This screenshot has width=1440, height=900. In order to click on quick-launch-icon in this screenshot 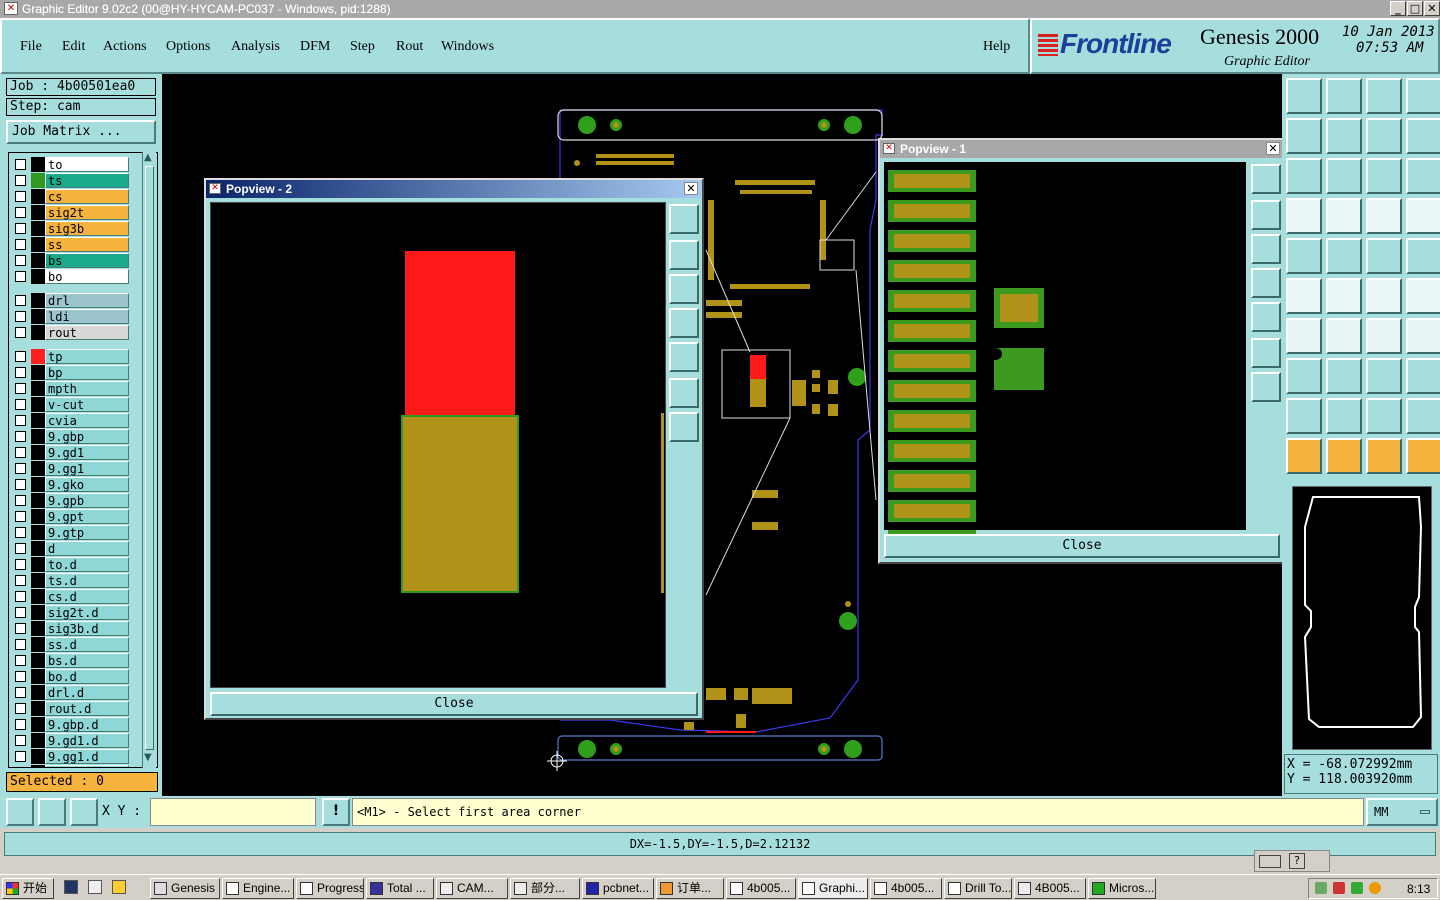, I will do `click(71, 887)`.